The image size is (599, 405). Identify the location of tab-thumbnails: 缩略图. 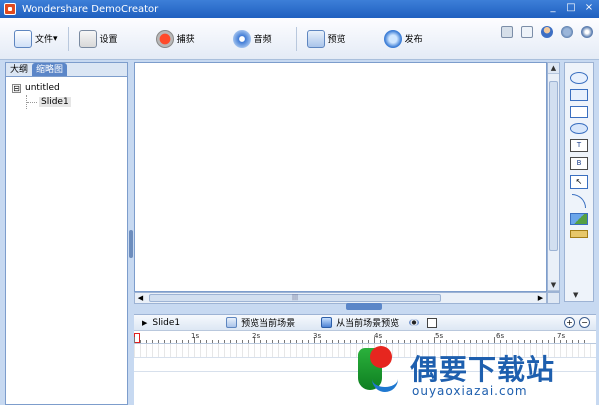
(50, 69).